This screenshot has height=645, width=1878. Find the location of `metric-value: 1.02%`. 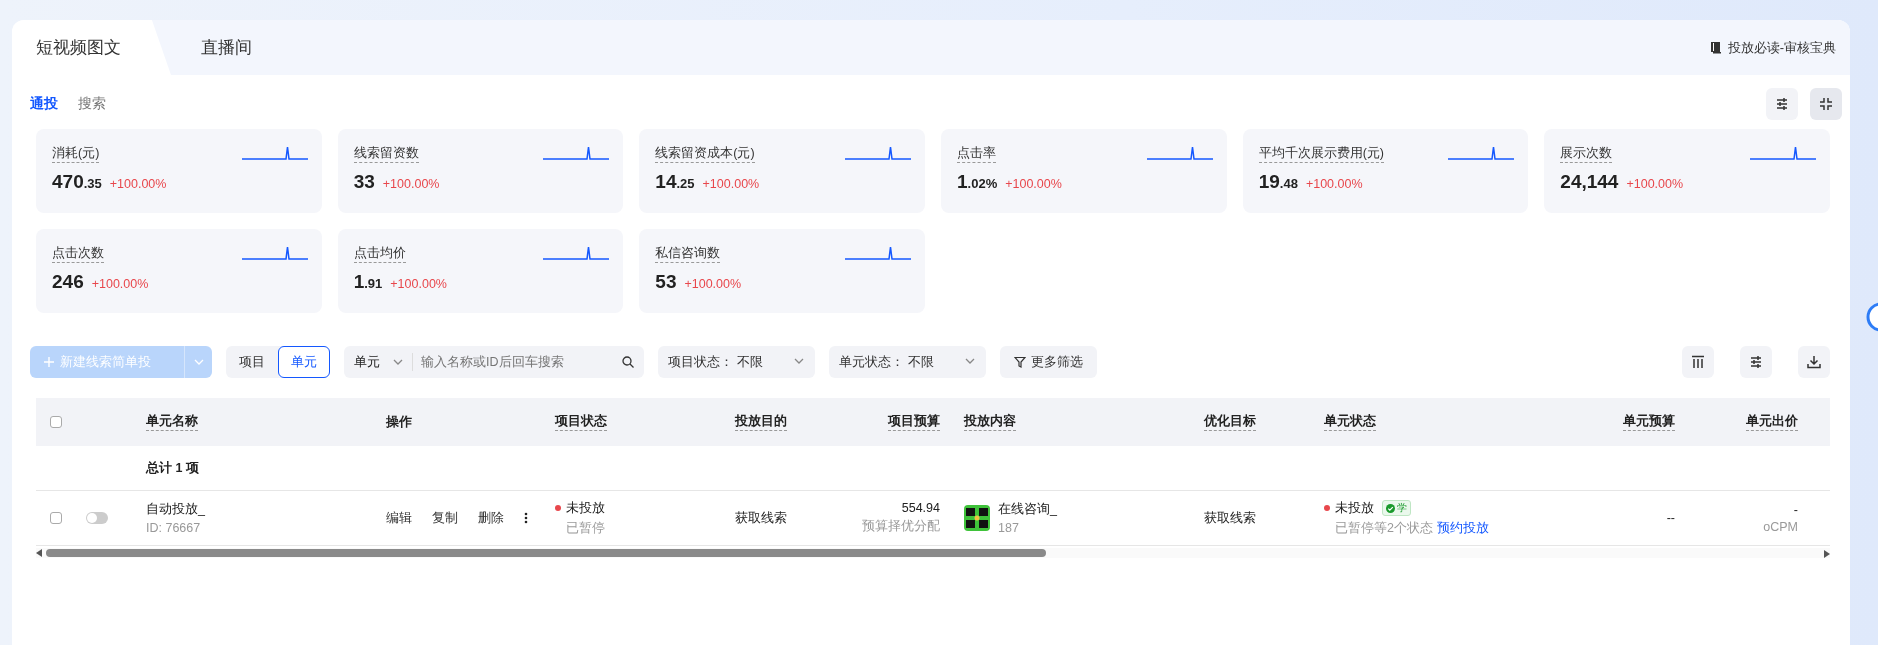

metric-value: 1.02% is located at coordinates (977, 182).